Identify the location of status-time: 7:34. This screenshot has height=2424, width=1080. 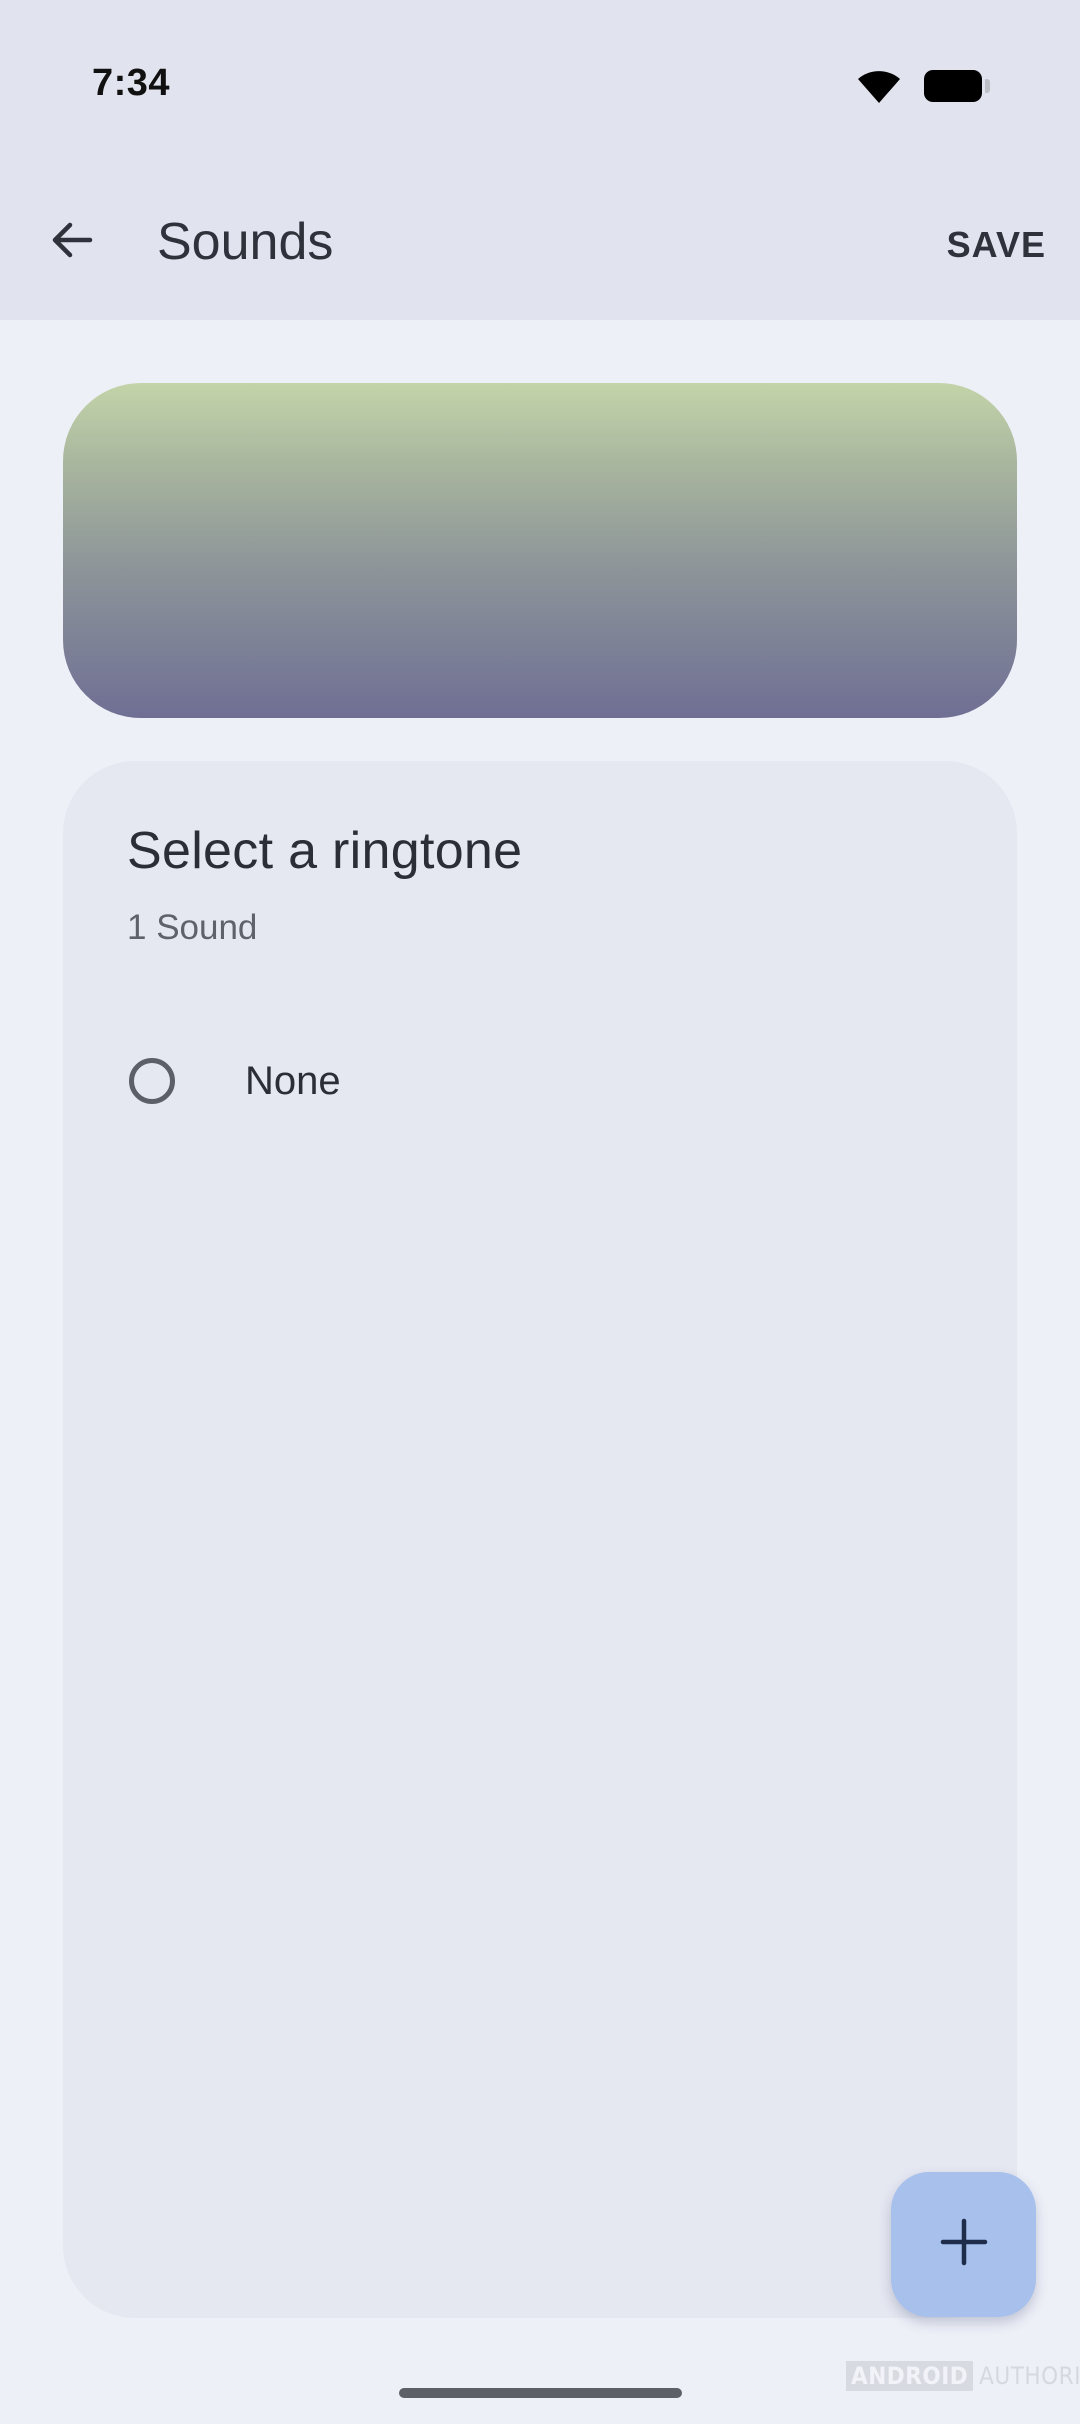
(131, 83).